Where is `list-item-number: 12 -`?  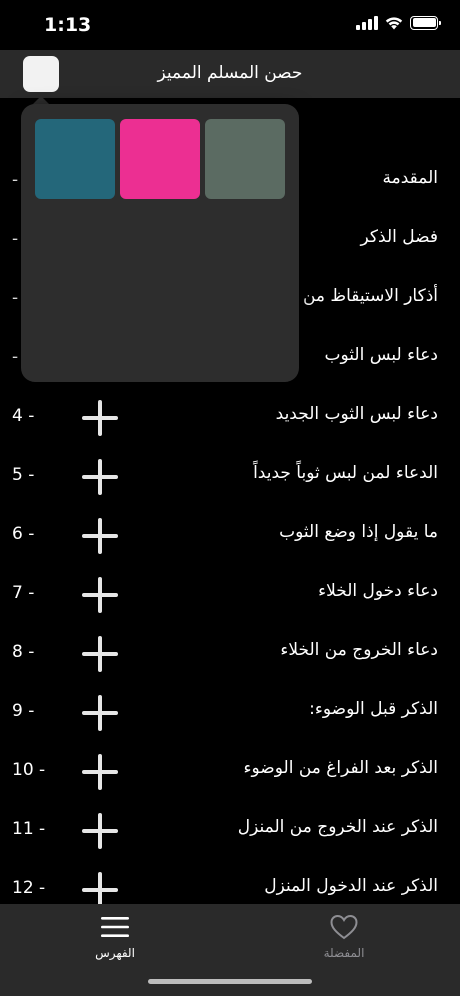
list-item-number: 12 - is located at coordinates (29, 888).